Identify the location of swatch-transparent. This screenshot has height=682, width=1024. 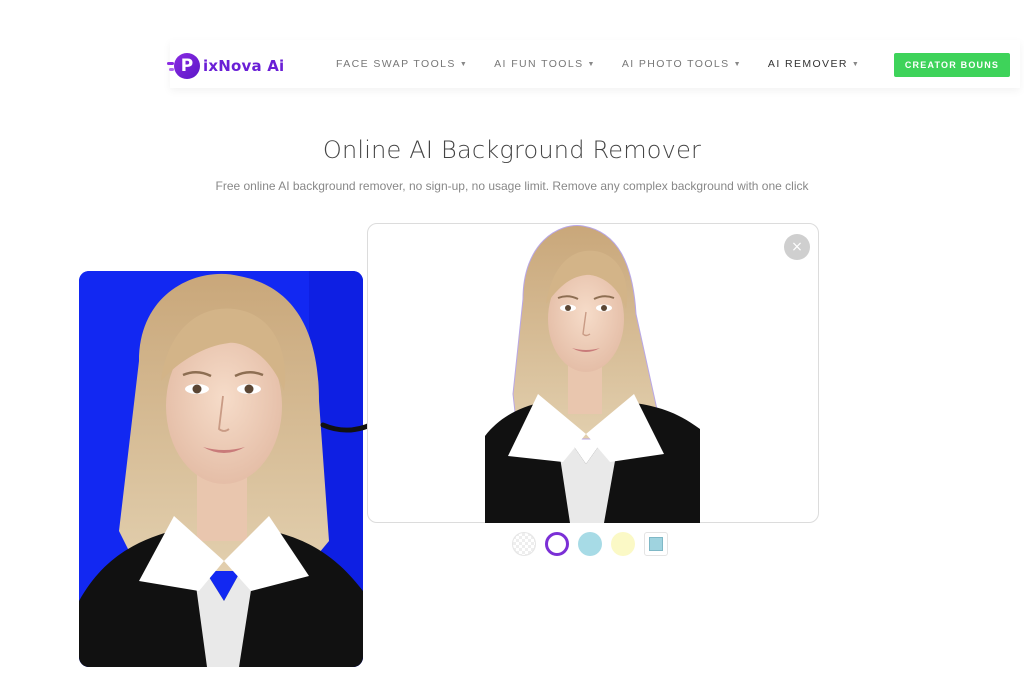
(524, 544).